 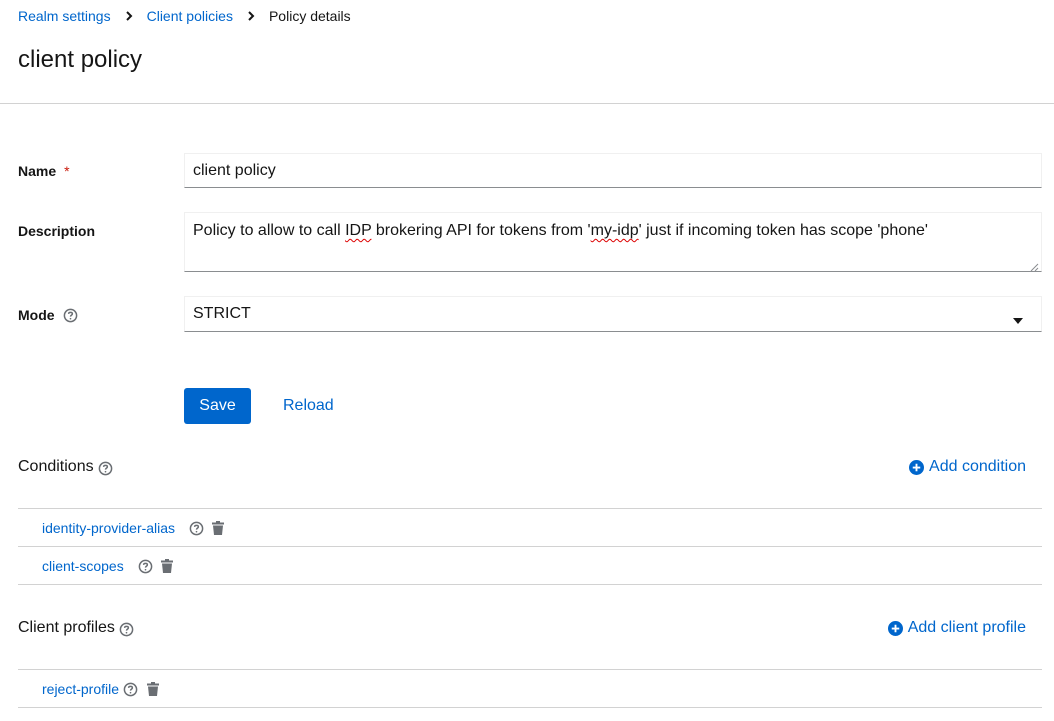 I want to click on header-divider, so click(x=527, y=103).